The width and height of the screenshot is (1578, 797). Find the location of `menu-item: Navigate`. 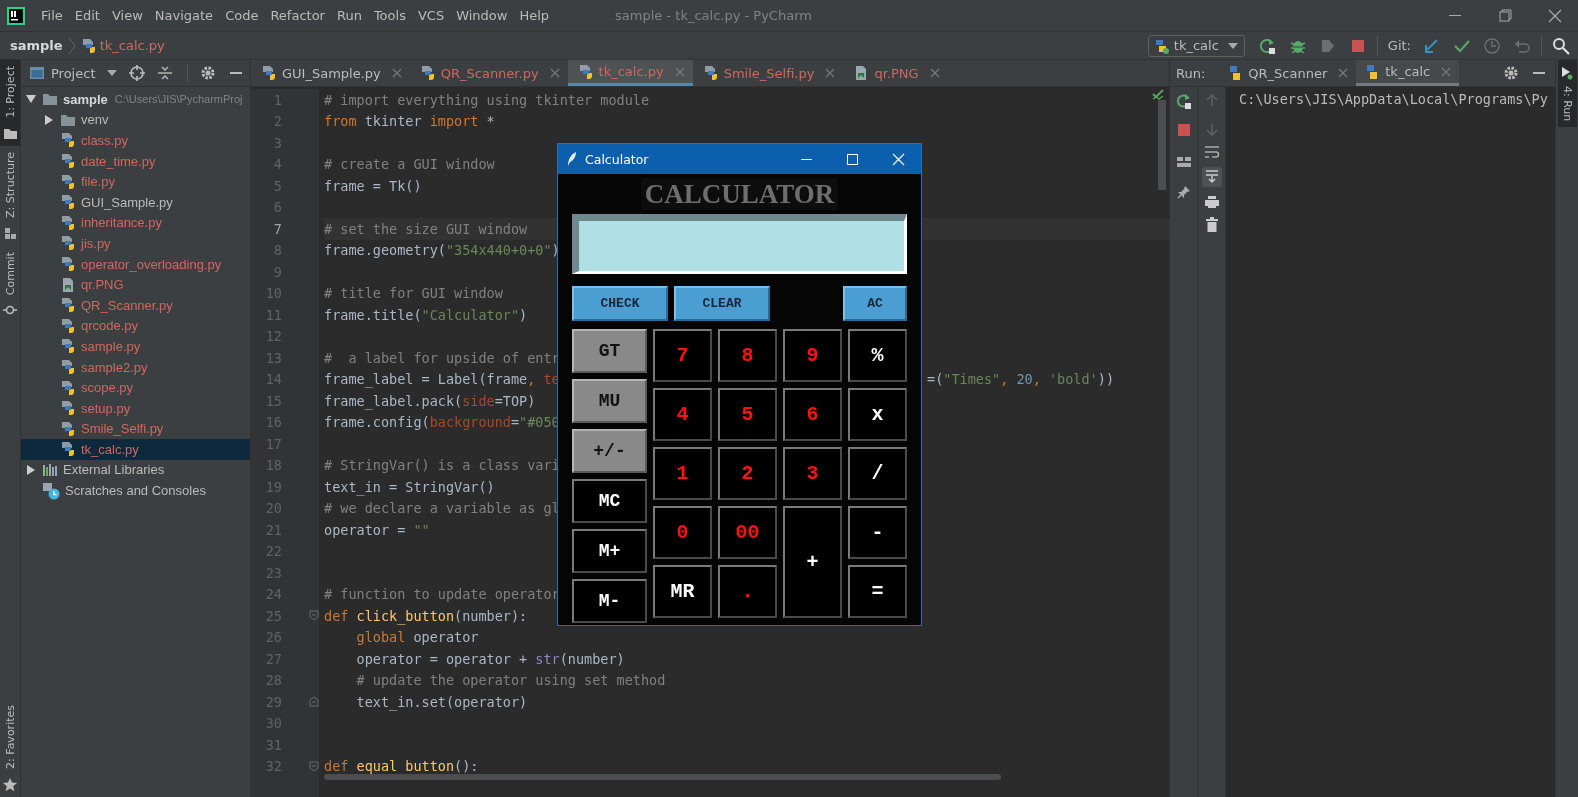

menu-item: Navigate is located at coordinates (184, 15).